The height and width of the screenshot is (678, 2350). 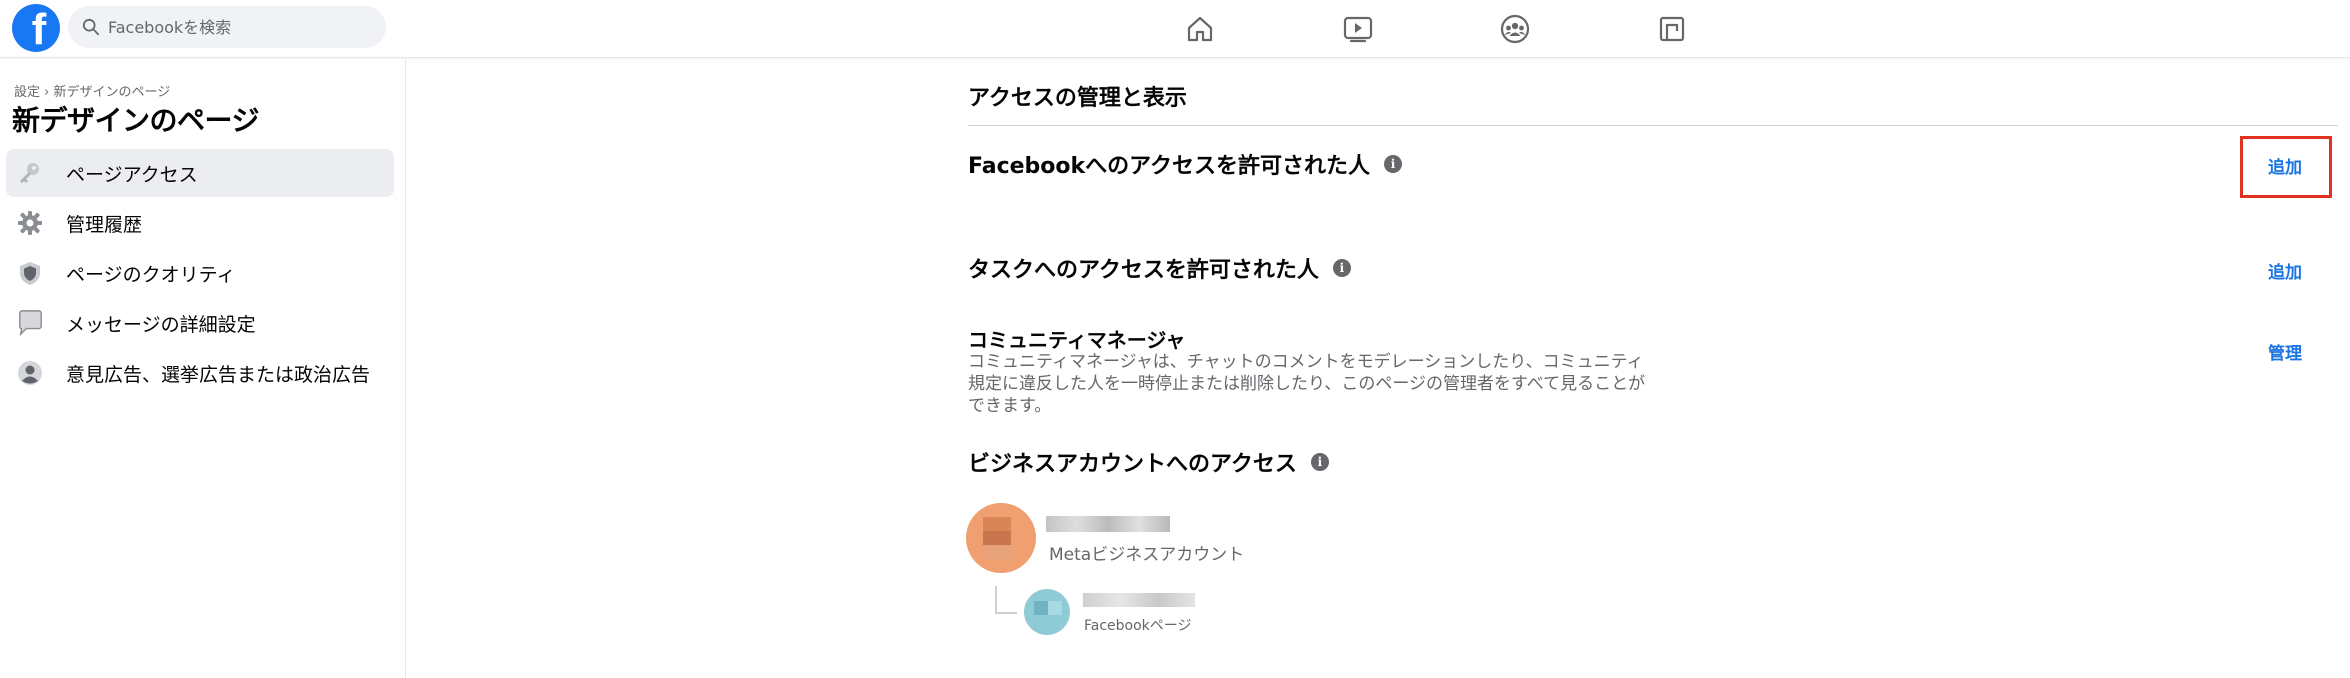 I want to click on gear-icon, so click(x=30, y=223).